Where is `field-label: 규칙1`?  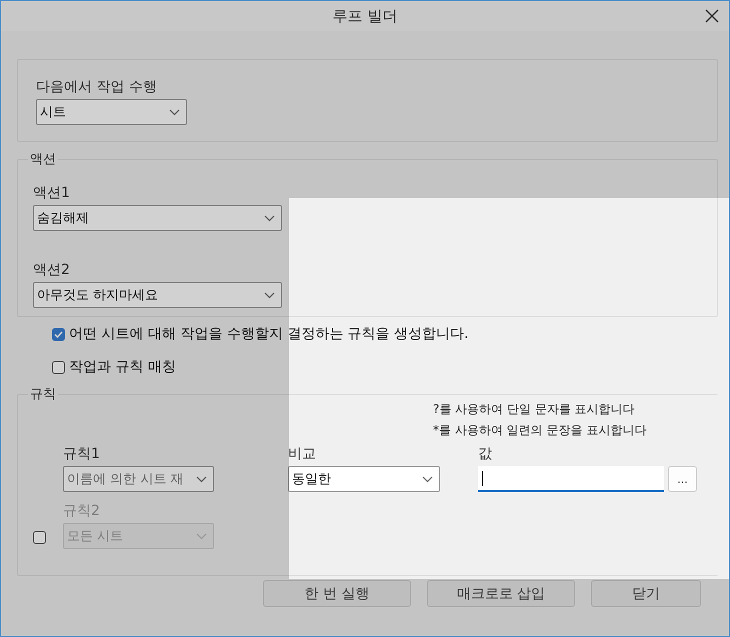
field-label: 규칙1 is located at coordinates (82, 454).